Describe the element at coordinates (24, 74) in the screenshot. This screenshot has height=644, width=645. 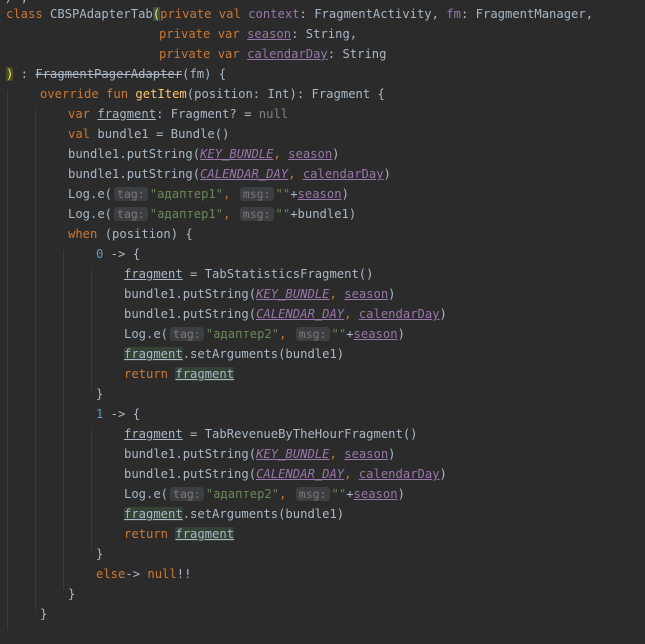
I see `code-token: :` at that location.